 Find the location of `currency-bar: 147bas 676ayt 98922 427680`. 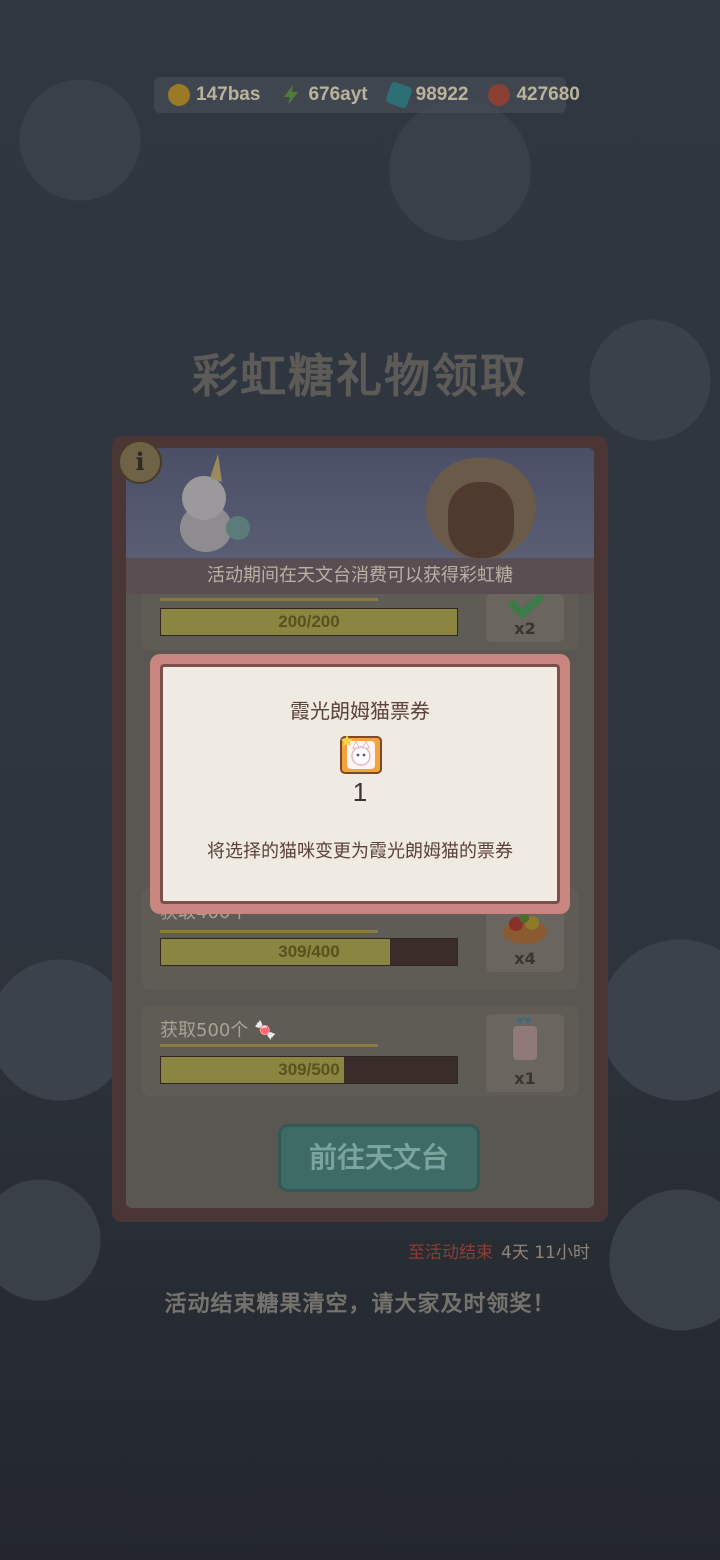

currency-bar: 147bas 676ayt 98922 427680 is located at coordinates (367, 95).